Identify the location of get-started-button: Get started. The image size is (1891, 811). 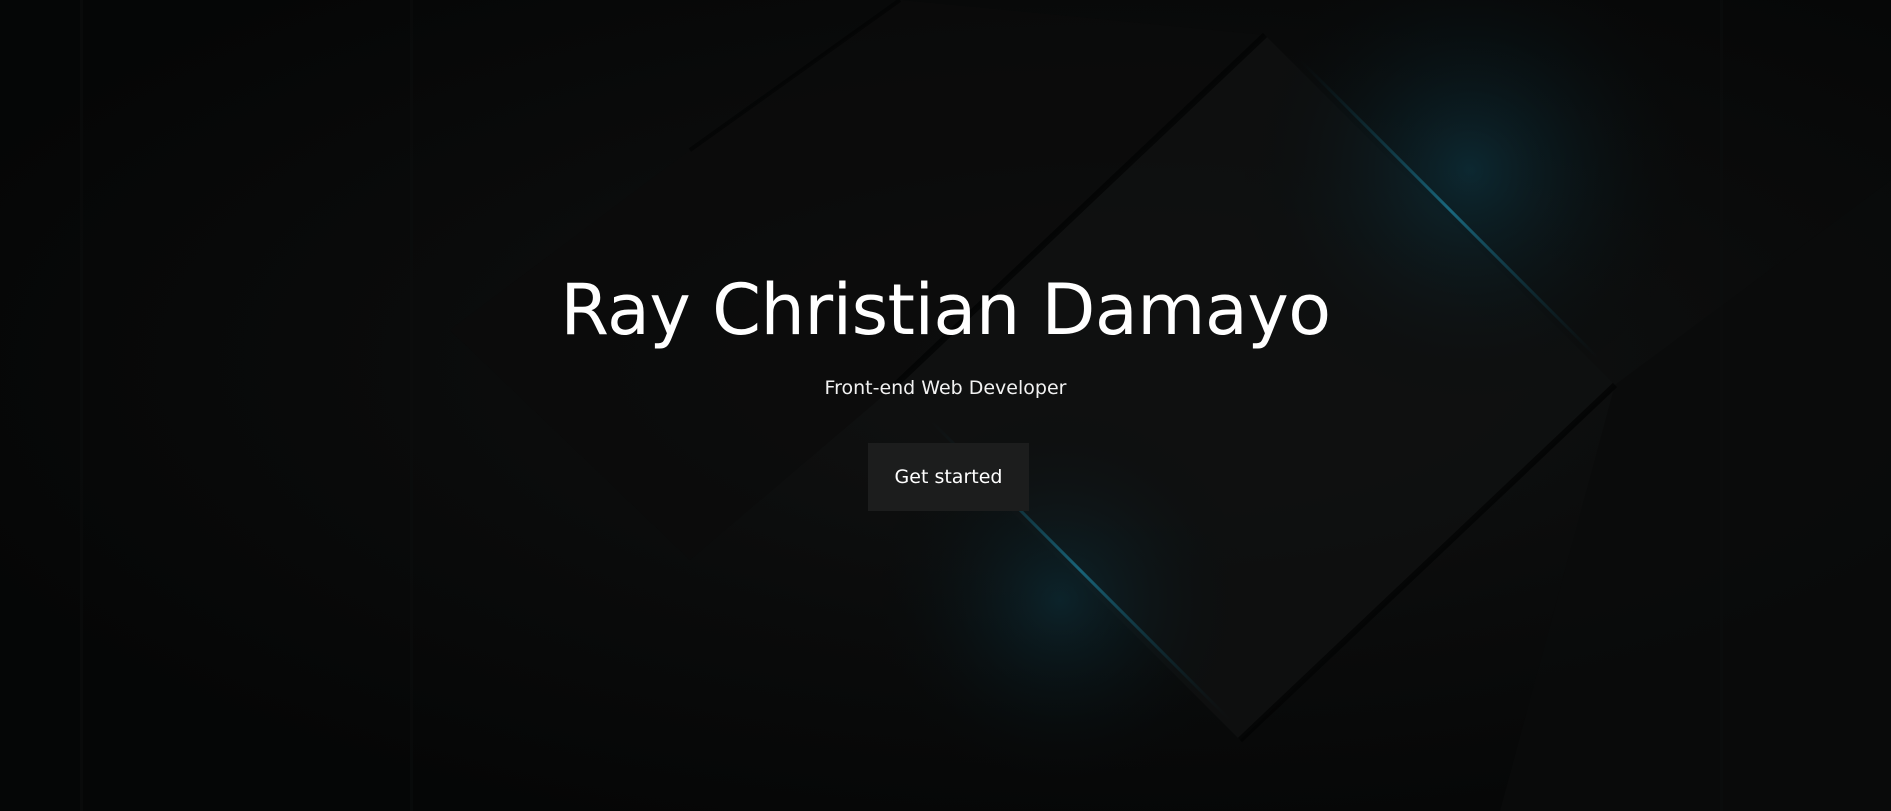
(948, 477).